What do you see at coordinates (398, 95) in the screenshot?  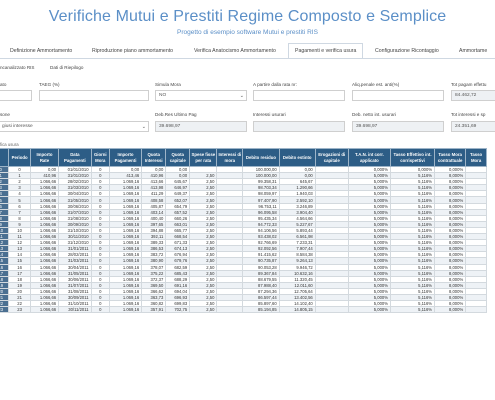 I see `aliquota-penale-field` at bounding box center [398, 95].